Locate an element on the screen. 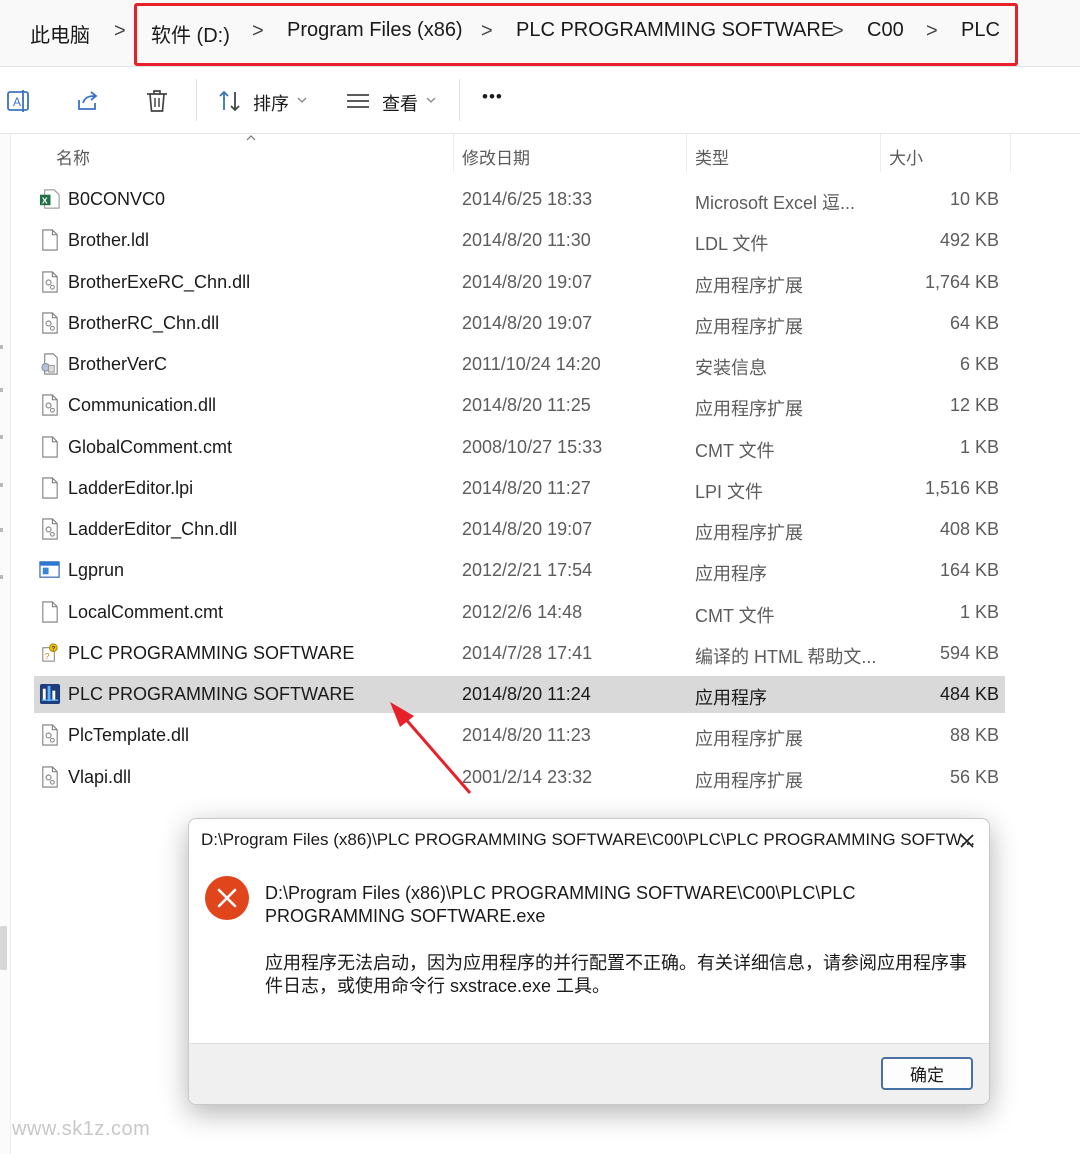 The height and width of the screenshot is (1154, 1080). file-name: B0CONVC0 is located at coordinates (117, 199).